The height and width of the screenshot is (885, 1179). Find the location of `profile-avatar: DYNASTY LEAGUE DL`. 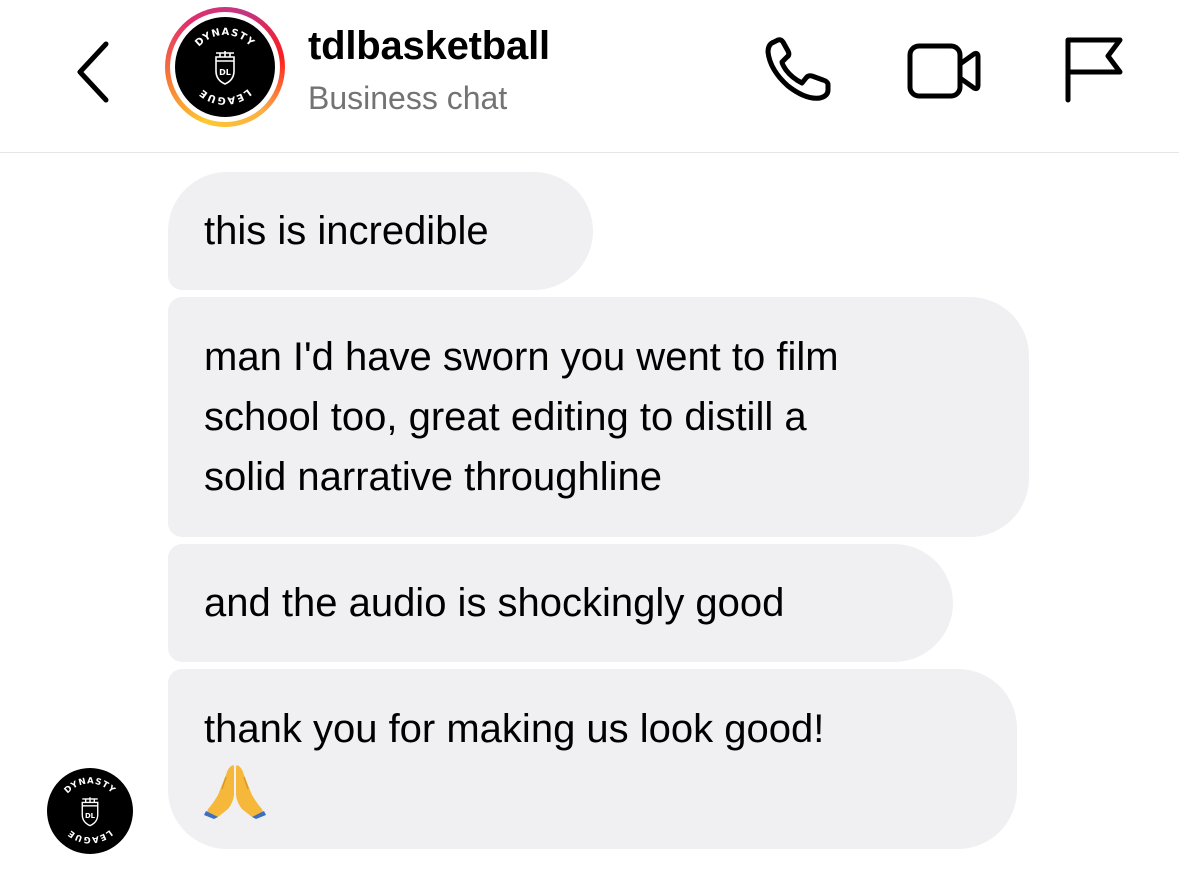

profile-avatar: DYNASTY LEAGUE DL is located at coordinates (225, 67).